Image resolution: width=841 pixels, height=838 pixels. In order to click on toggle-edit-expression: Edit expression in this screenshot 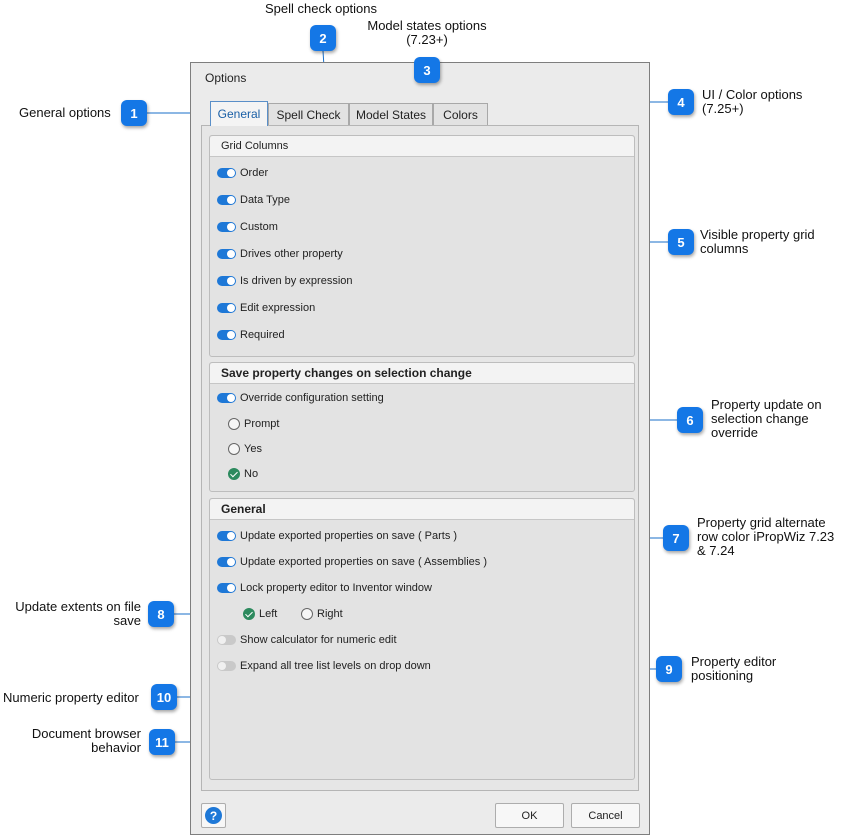, I will do `click(266, 308)`.